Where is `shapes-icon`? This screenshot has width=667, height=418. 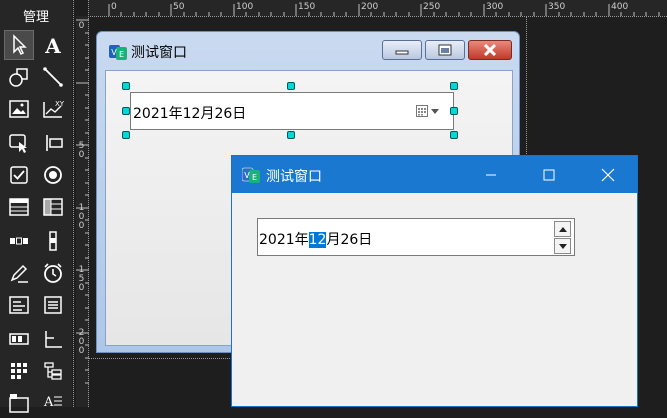
shapes-icon is located at coordinates (18, 77).